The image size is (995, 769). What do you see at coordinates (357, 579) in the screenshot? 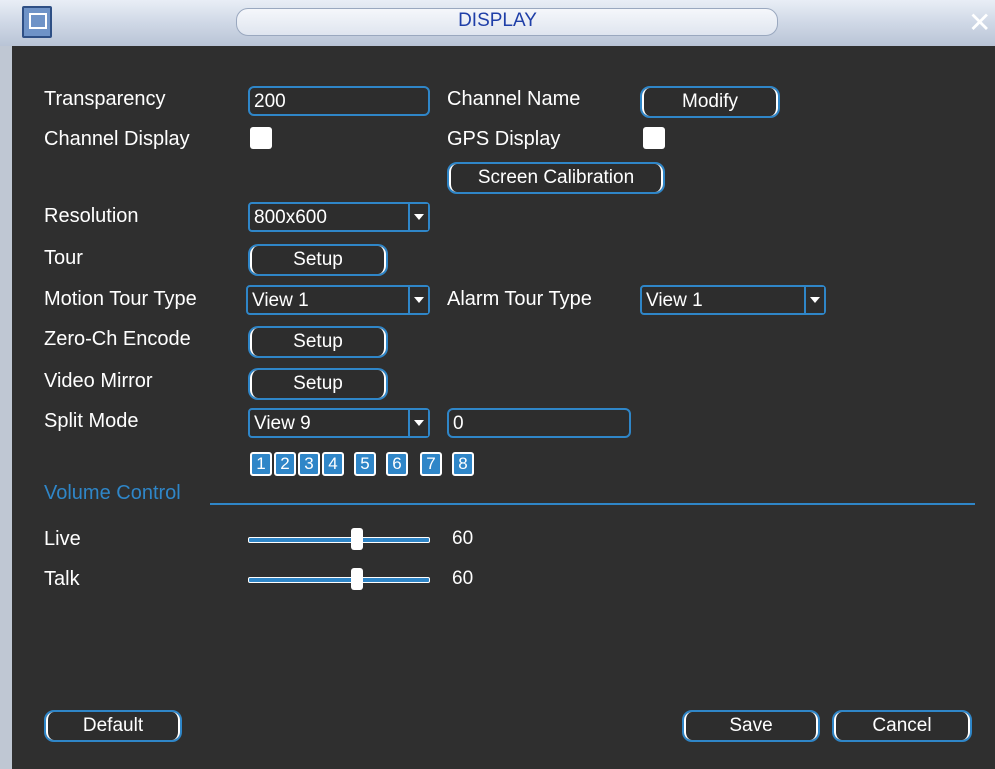
I see `talk-volume-thumb` at bounding box center [357, 579].